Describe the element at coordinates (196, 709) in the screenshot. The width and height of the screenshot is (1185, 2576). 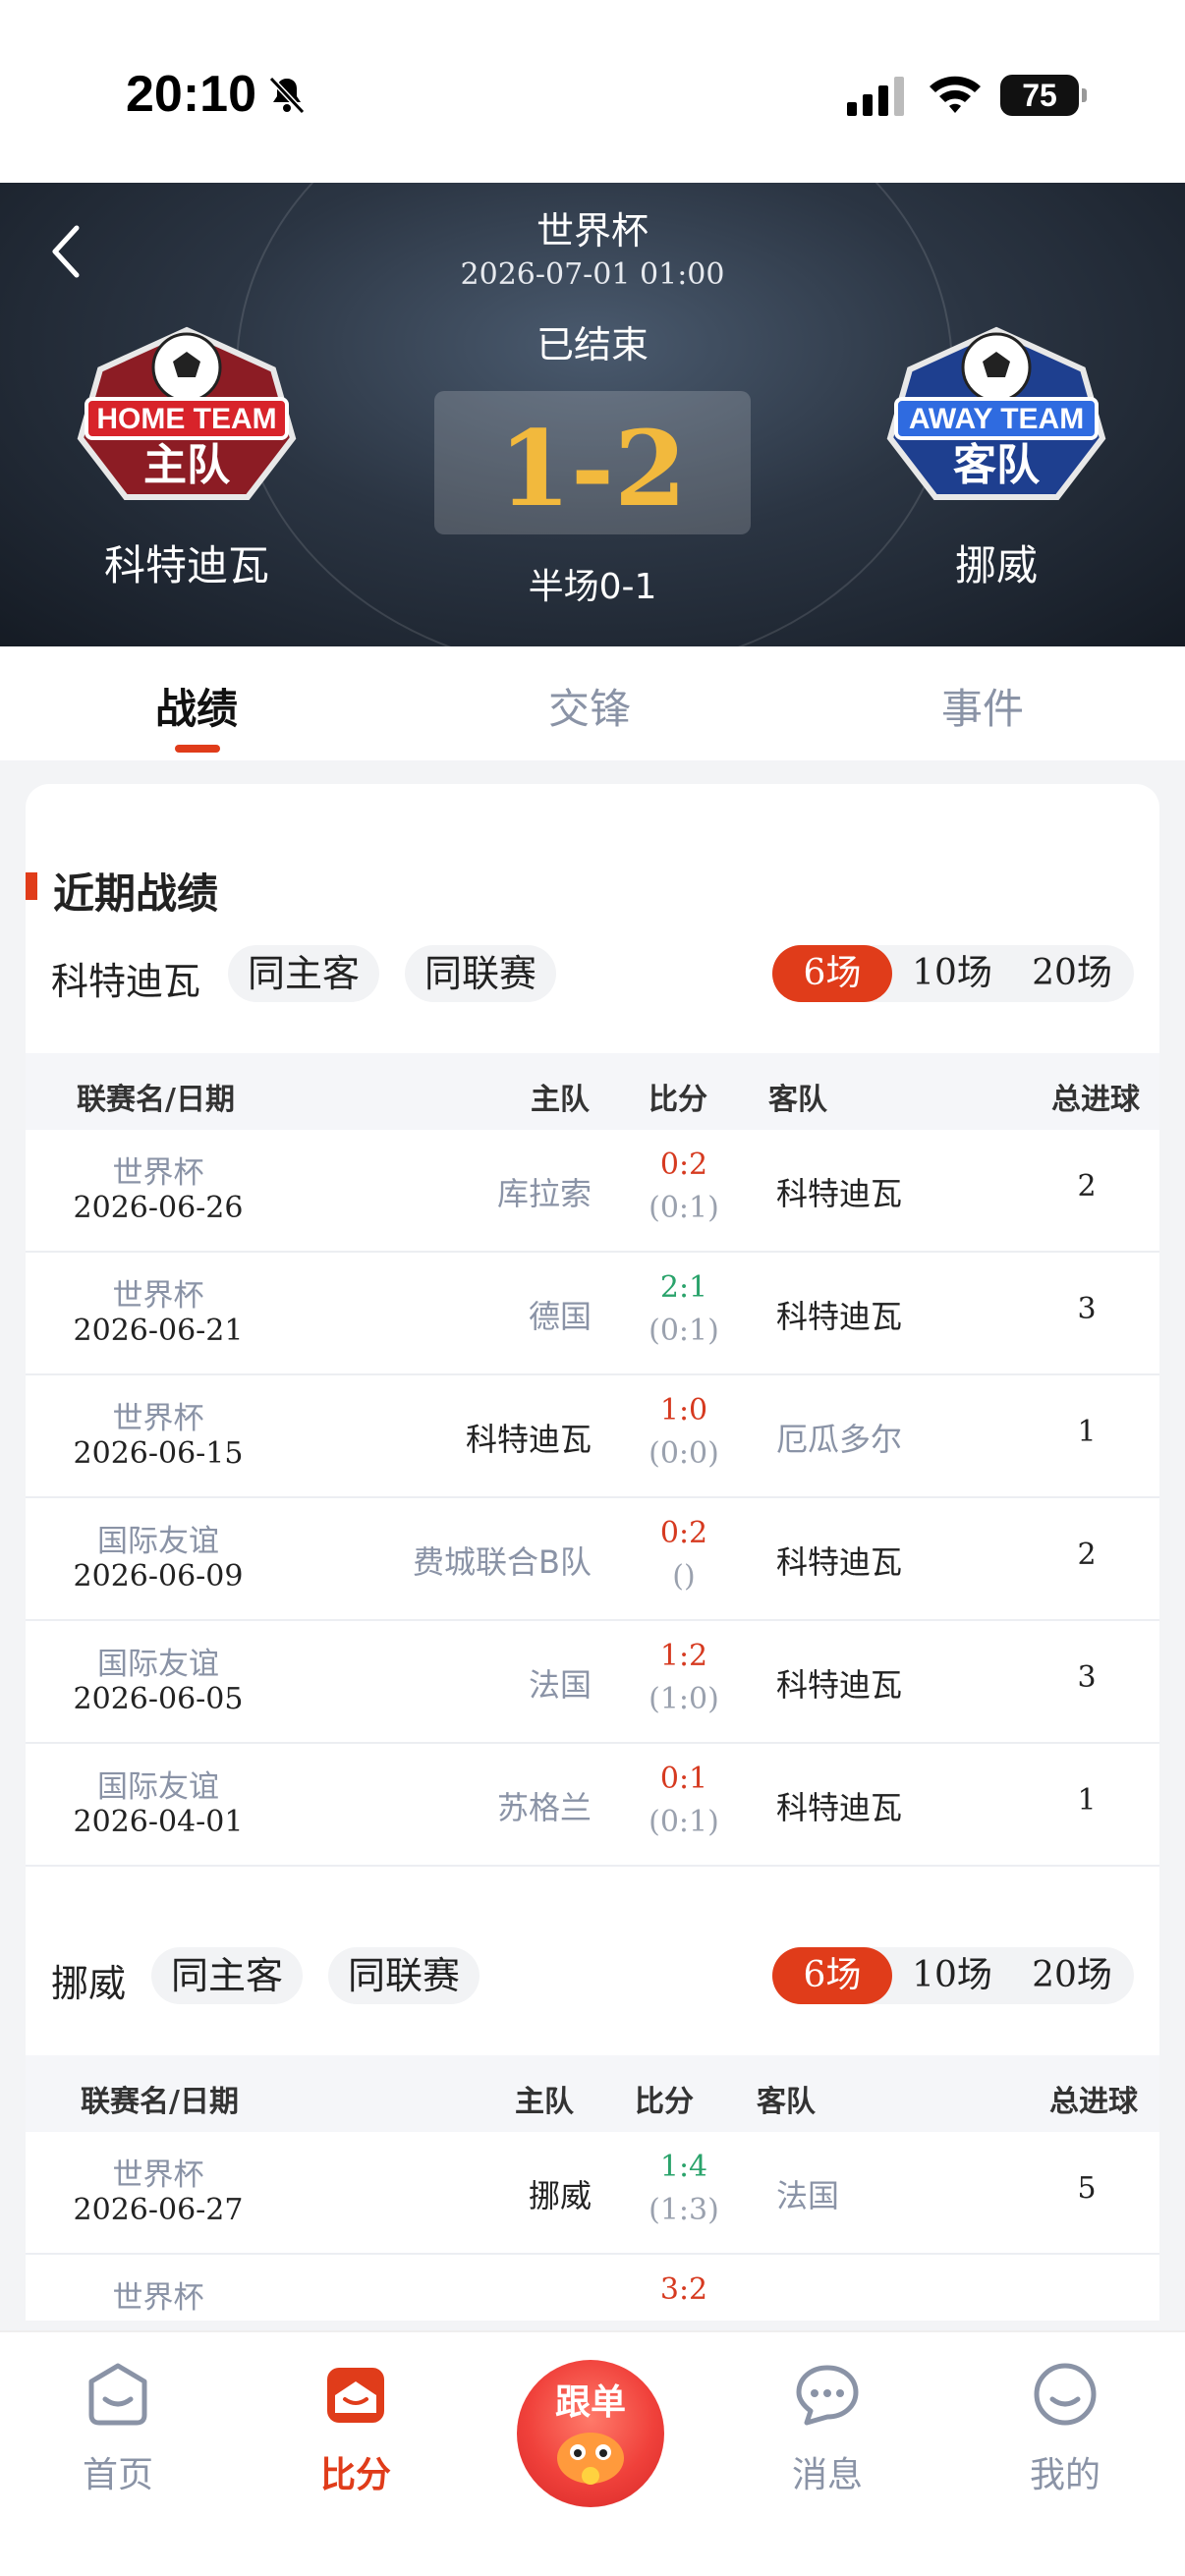
I see `tab-label: 战绩` at that location.